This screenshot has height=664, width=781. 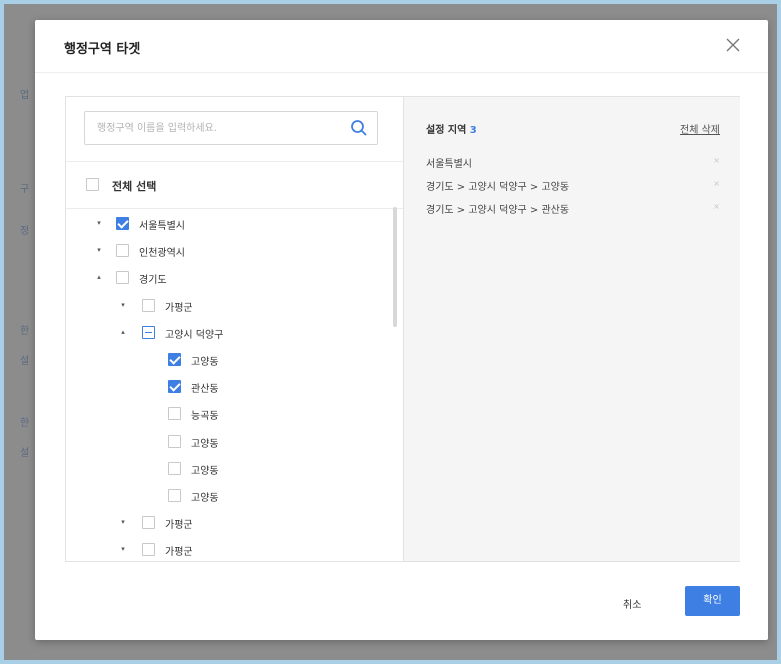 I want to click on search-box, so click(x=231, y=128).